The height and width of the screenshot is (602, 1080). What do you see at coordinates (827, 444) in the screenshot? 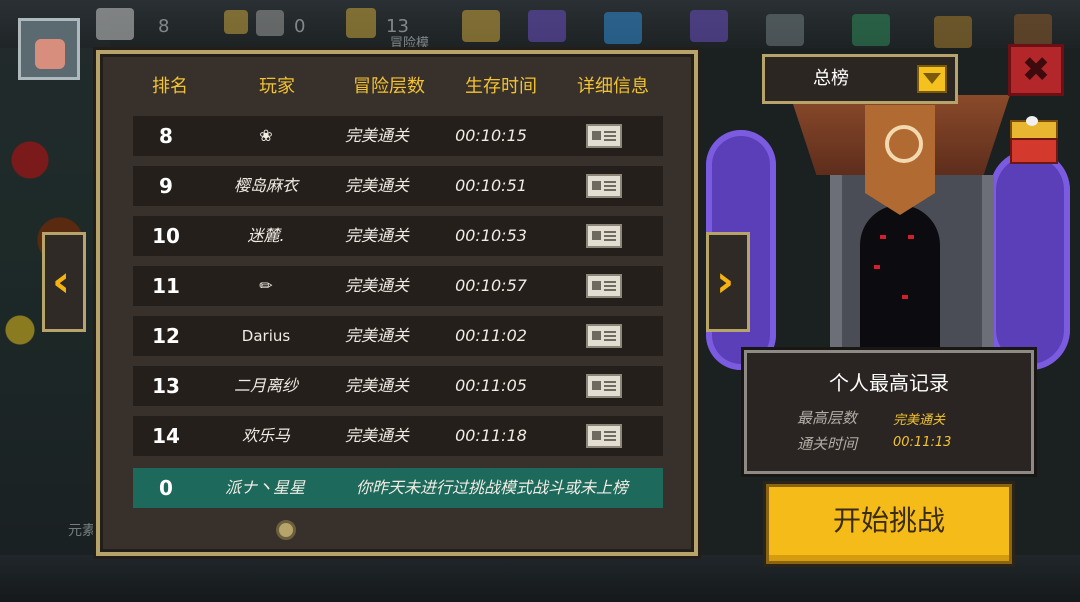
I see `clear-time-label: 通关时间` at bounding box center [827, 444].